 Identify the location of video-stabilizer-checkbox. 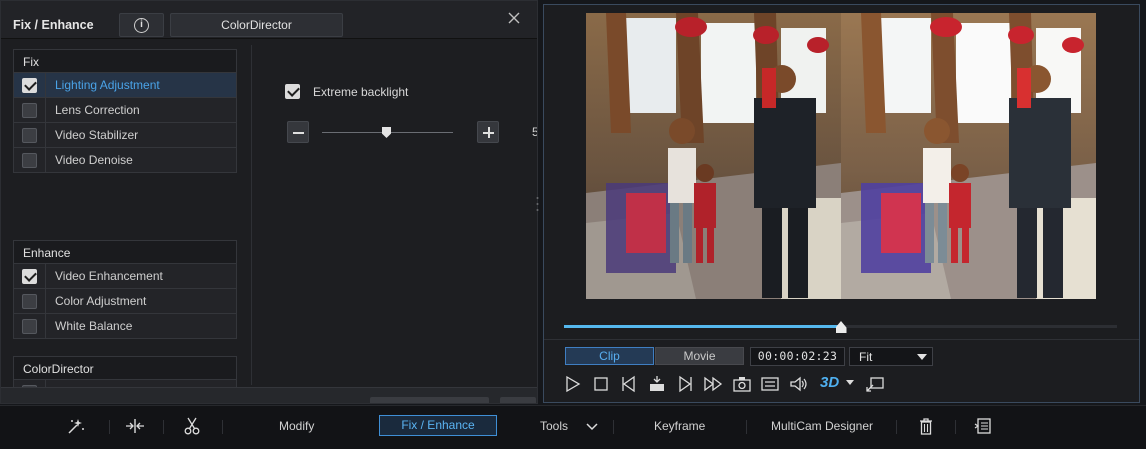
(29, 135).